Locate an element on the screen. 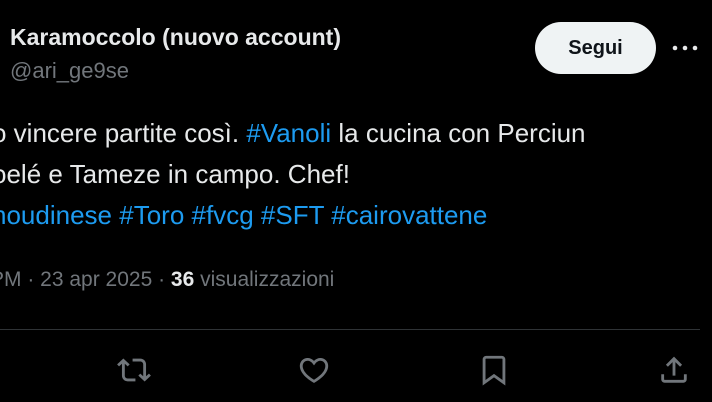 The image size is (712, 402). hashtag-sft: #SFT is located at coordinates (292, 215).